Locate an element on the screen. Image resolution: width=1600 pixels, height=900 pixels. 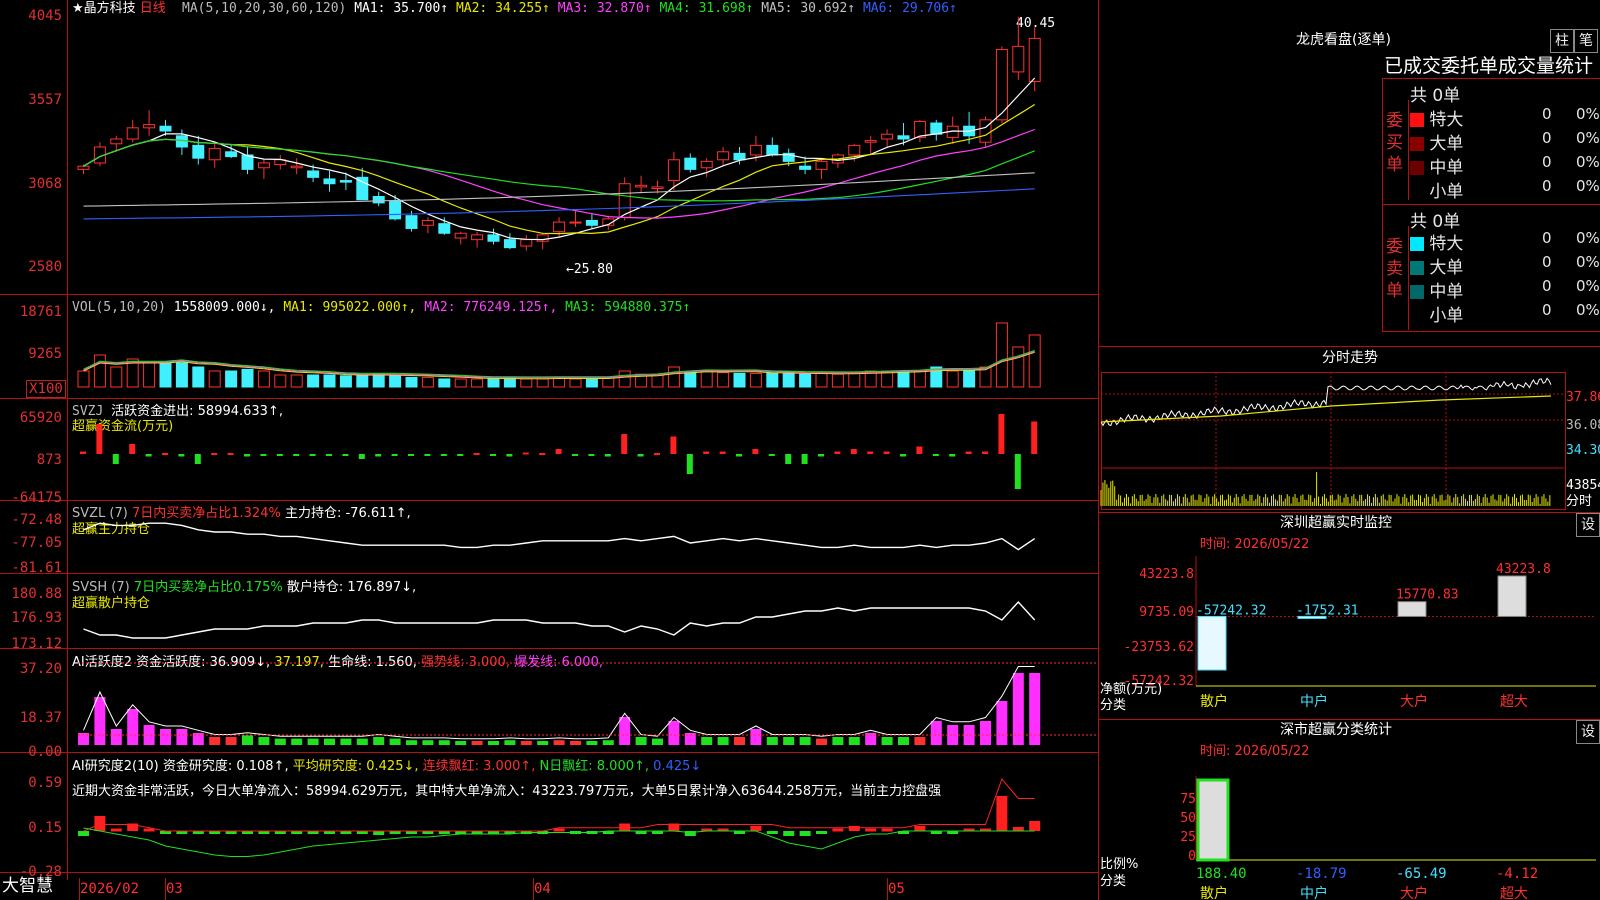
order-stat-row: 大单 is located at coordinates (1436, 265).